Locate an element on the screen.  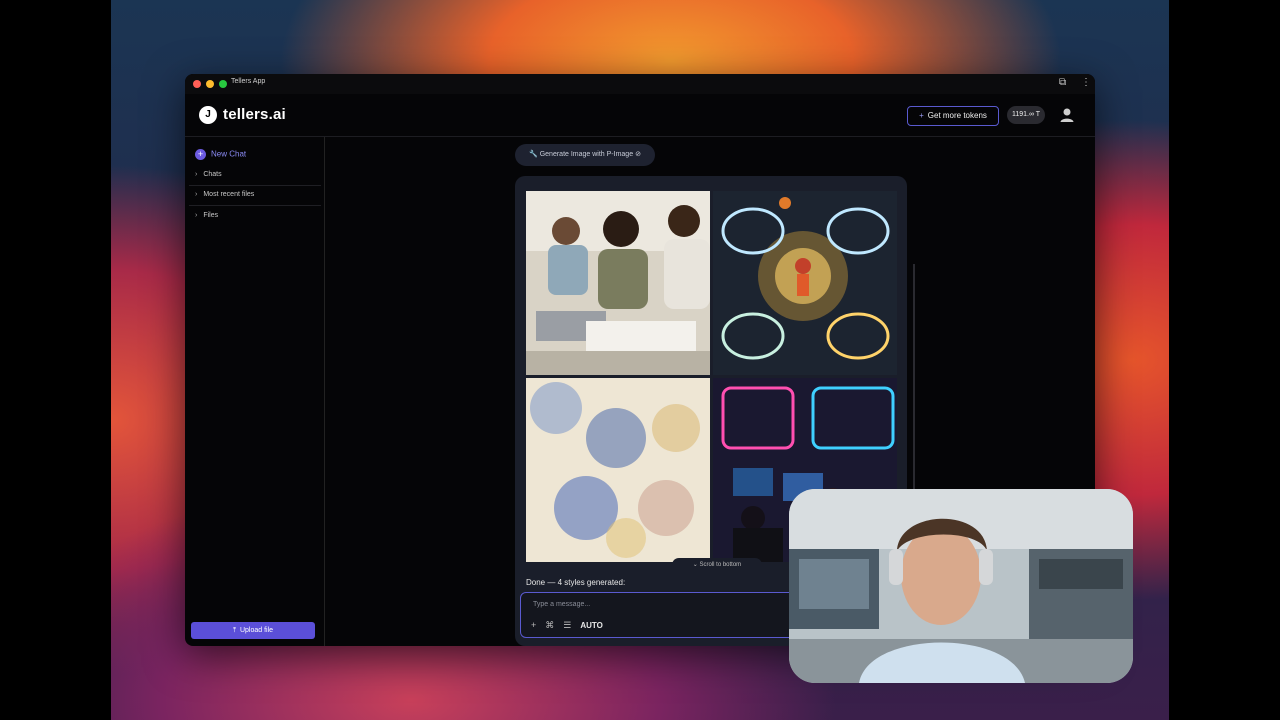
letterbox-left is located at coordinates (55, 360).